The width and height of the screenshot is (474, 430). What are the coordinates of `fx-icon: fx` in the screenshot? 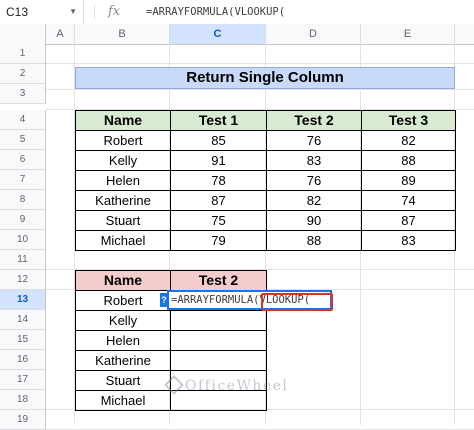 It's located at (114, 11).